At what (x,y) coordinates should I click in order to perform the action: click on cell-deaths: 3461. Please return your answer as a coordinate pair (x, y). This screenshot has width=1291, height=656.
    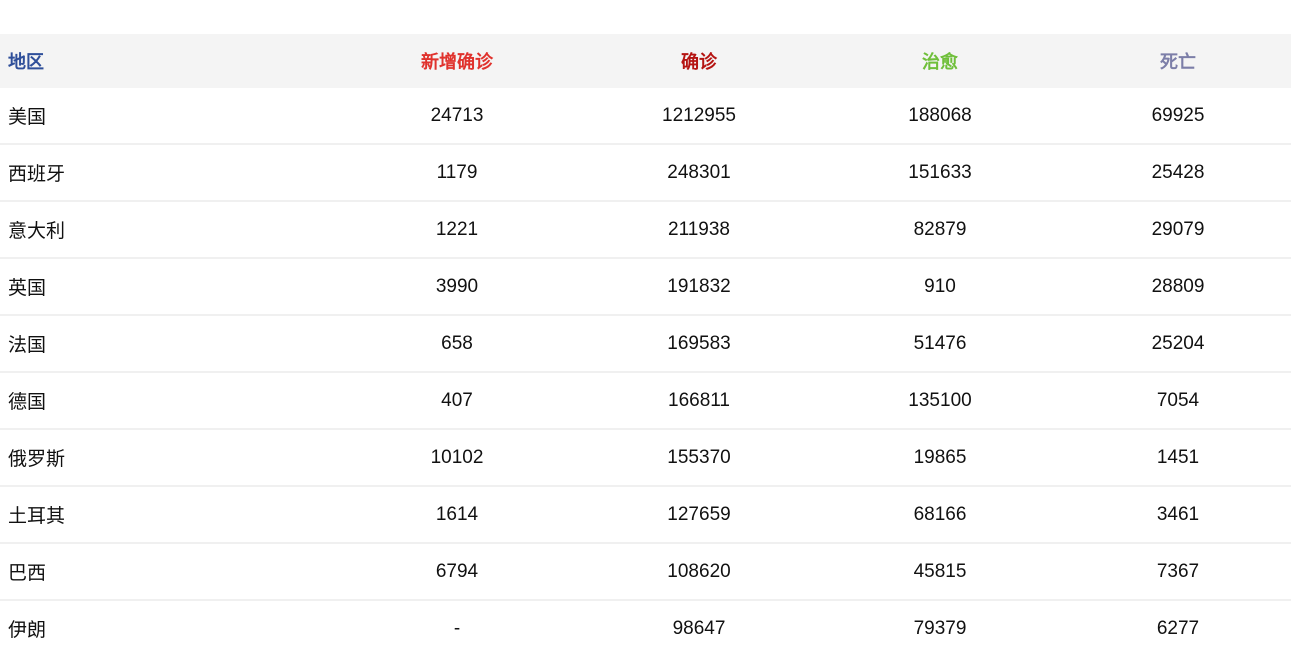
    Looking at the image, I should click on (1178, 514).